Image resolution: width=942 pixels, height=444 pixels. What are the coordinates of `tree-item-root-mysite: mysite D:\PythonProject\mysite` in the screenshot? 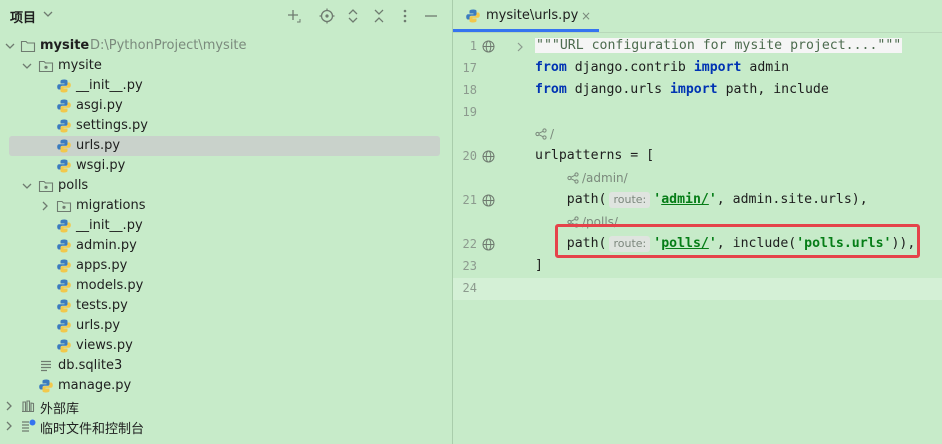 It's located at (226, 46).